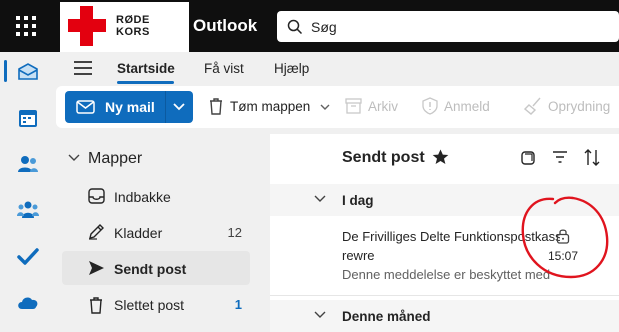  I want to click on archive-button: Arkiv, so click(383, 106).